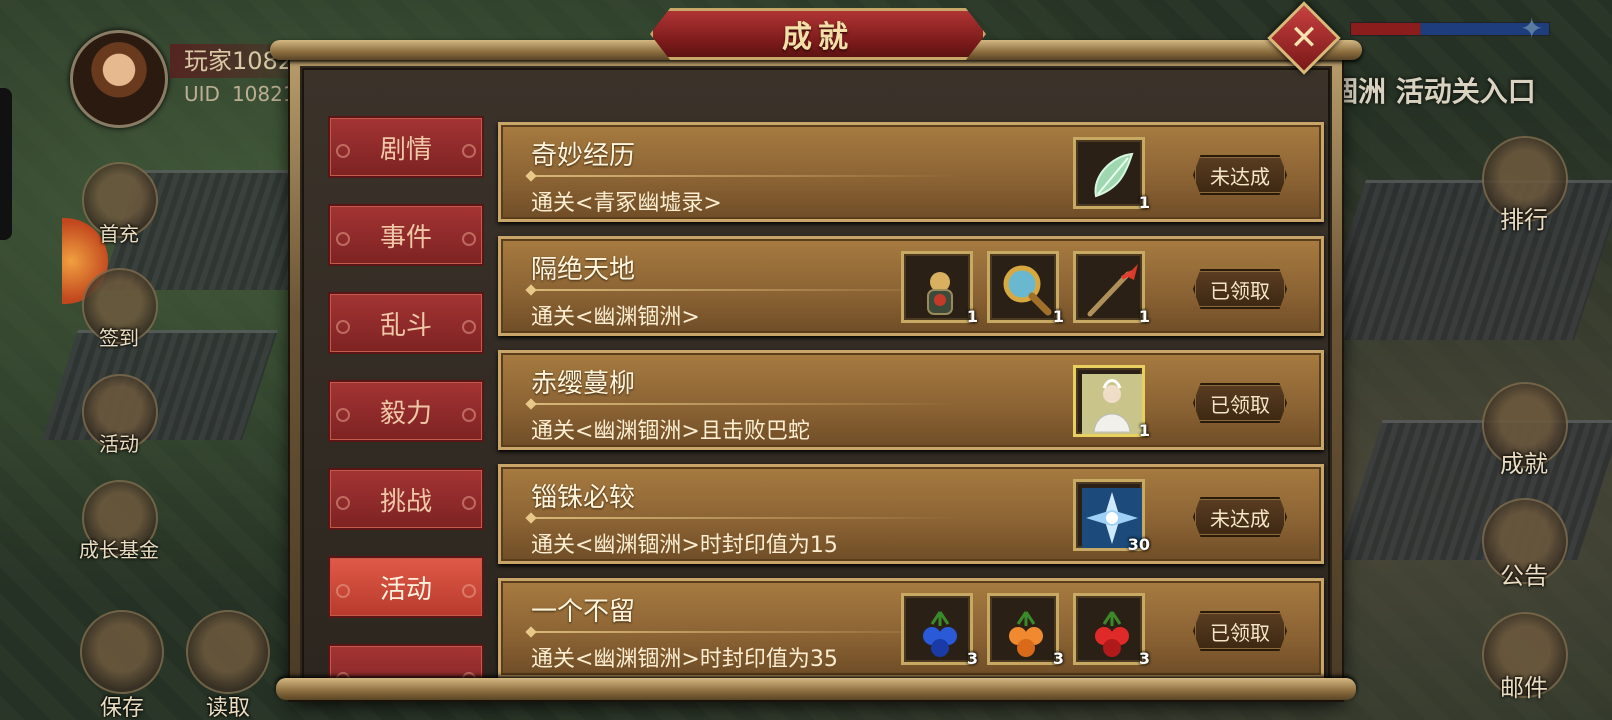 Image resolution: width=1612 pixels, height=720 pixels. I want to click on achievement-desc: 通关<幽渊锢洲>, so click(615, 317).